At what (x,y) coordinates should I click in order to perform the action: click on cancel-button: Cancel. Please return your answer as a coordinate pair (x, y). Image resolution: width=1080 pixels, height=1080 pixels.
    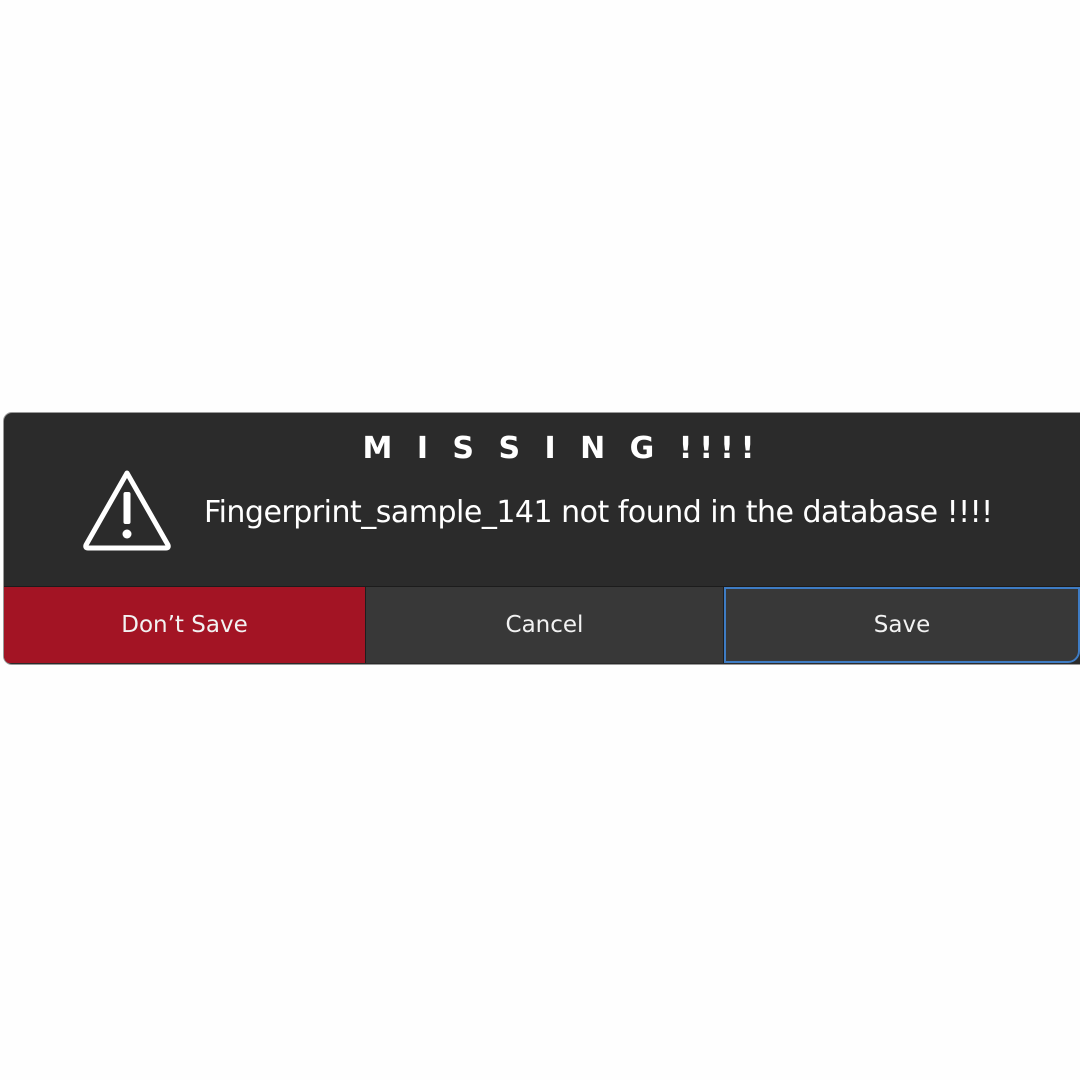
    Looking at the image, I should click on (544, 625).